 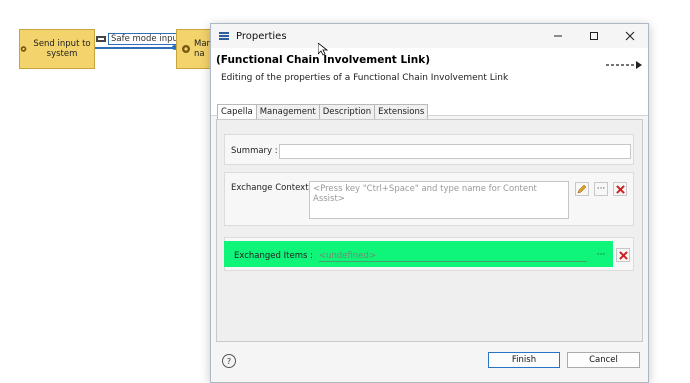 What do you see at coordinates (603, 360) in the screenshot?
I see `cancel-button: Cancel` at bounding box center [603, 360].